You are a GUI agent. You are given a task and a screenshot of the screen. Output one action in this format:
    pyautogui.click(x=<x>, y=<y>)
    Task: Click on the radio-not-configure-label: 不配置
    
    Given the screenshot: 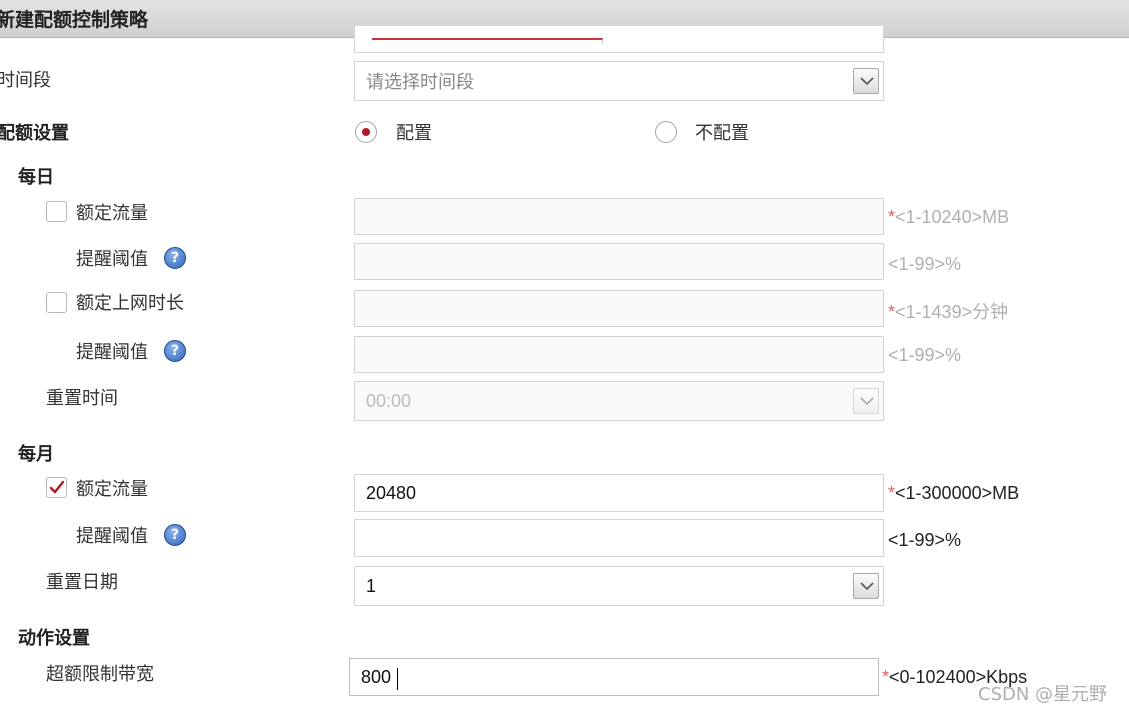 What is the action you would take?
    pyautogui.click(x=722, y=132)
    